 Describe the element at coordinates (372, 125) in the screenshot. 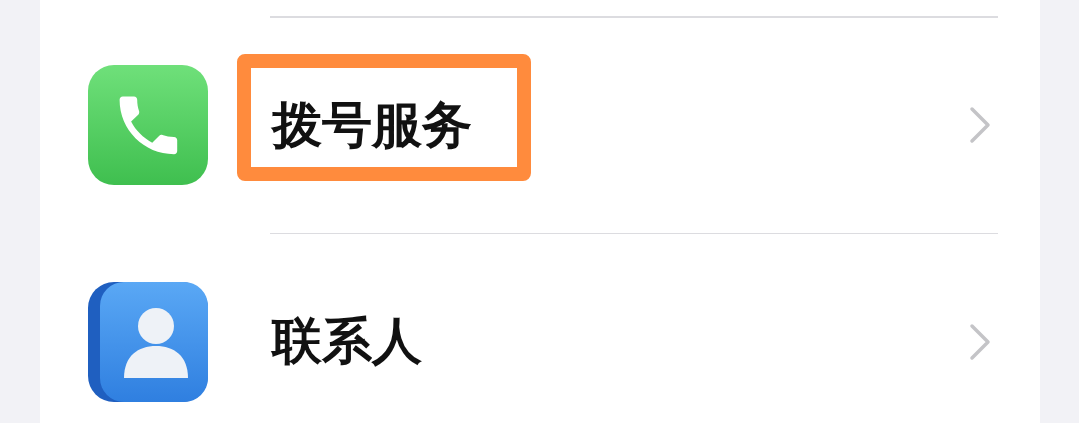

I see `row-label: 拨号服务` at that location.